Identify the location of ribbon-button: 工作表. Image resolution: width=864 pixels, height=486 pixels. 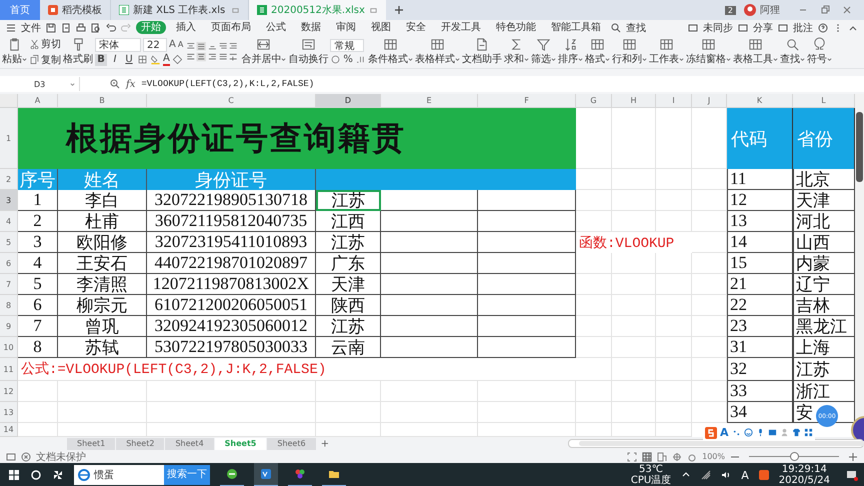
(666, 51).